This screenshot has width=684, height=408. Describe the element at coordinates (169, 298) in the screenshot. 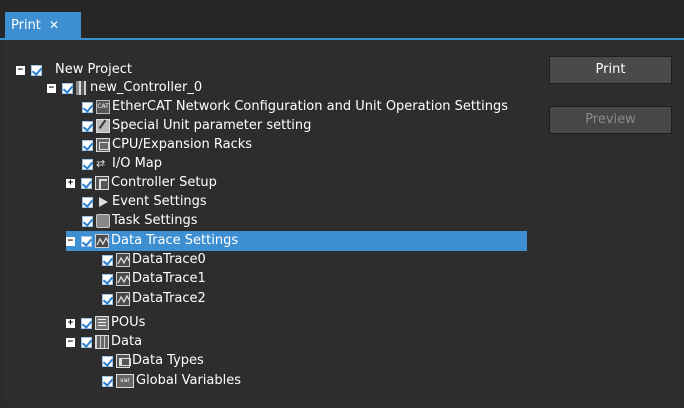

I see `tree-item-label: DataTrace2` at that location.